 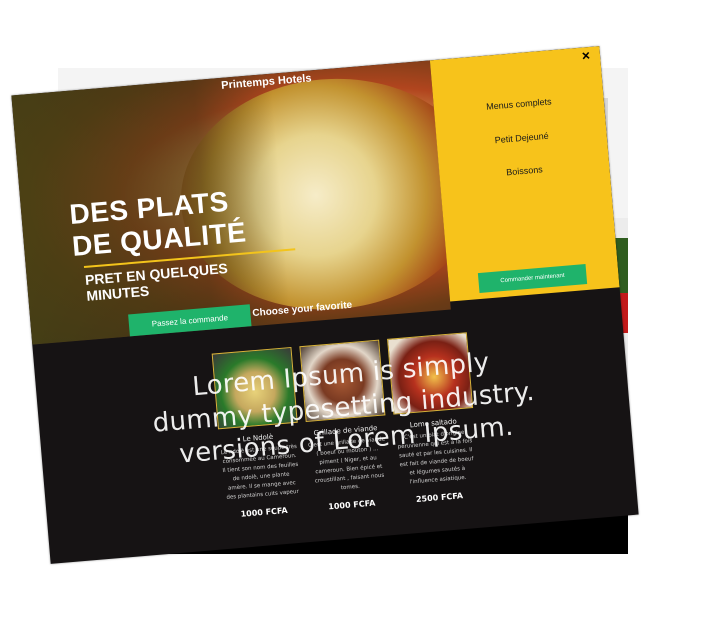 I want to click on menu-item-boissons: Boissons, so click(x=524, y=171).